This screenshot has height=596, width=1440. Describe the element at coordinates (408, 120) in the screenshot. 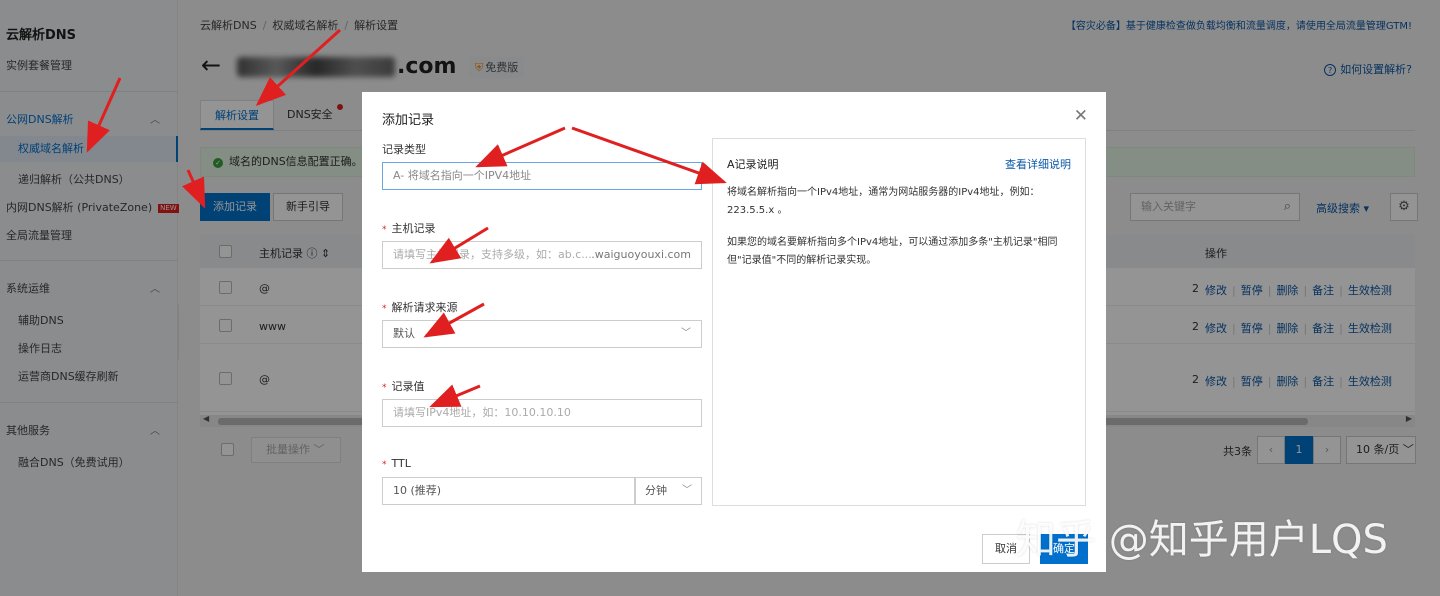

I see `dialog-title: 添加记录` at that location.